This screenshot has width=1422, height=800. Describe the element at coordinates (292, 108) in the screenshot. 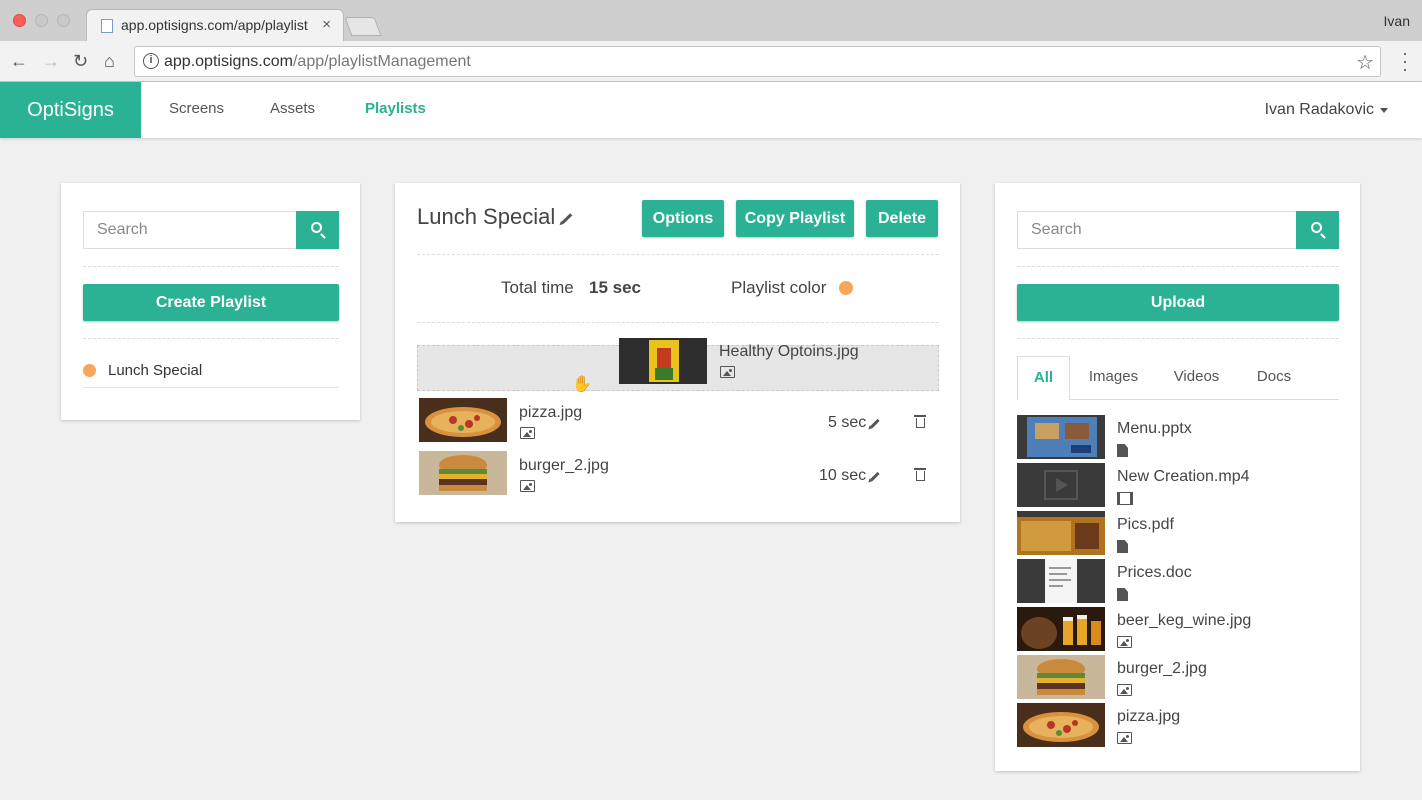

I see `nav-assets: Assets` at that location.